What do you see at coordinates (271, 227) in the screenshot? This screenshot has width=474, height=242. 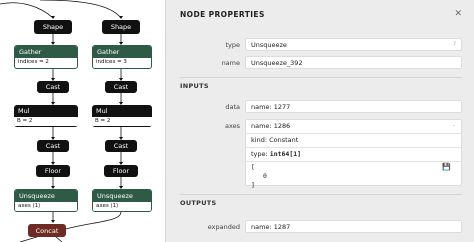 I see `expanded-value: name: 1287` at bounding box center [271, 227].